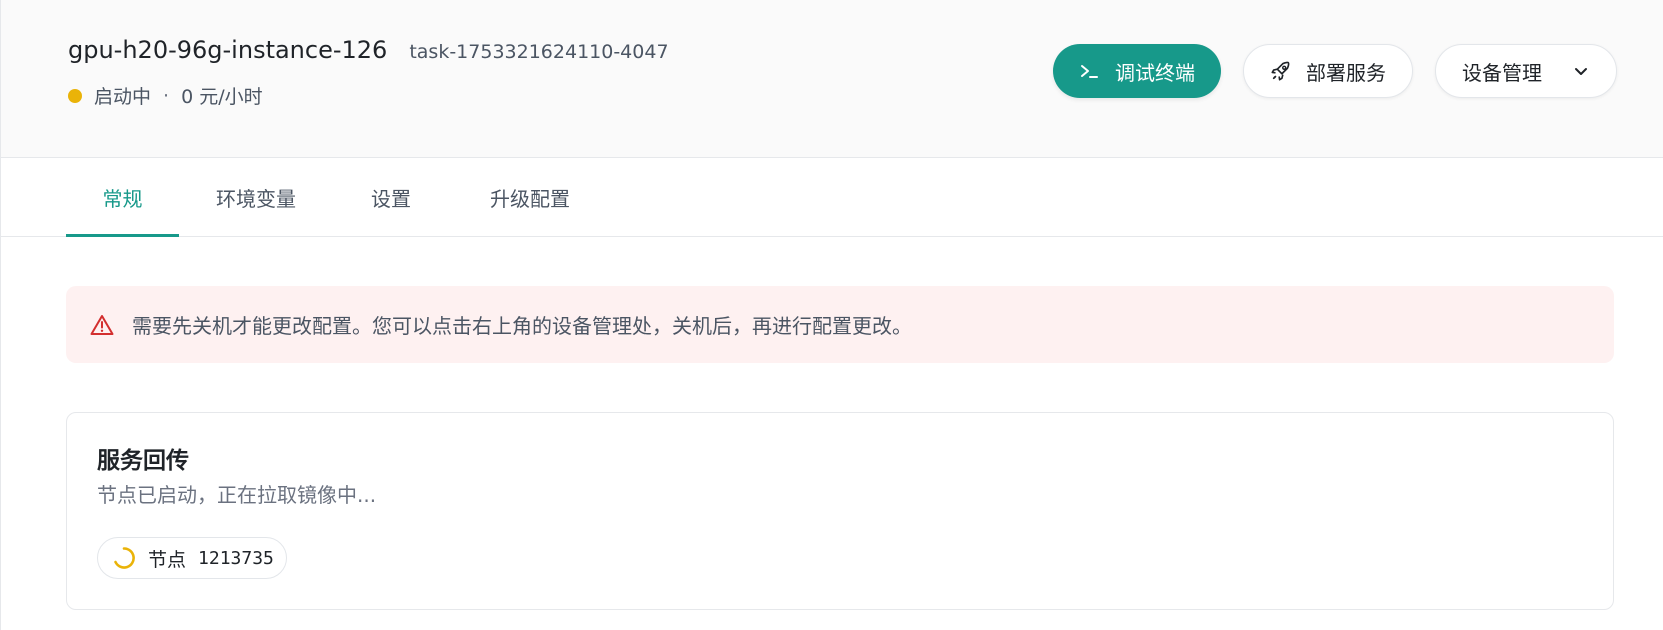 This screenshot has width=1663, height=630. What do you see at coordinates (124, 558) in the screenshot?
I see `spinner-icon` at bounding box center [124, 558].